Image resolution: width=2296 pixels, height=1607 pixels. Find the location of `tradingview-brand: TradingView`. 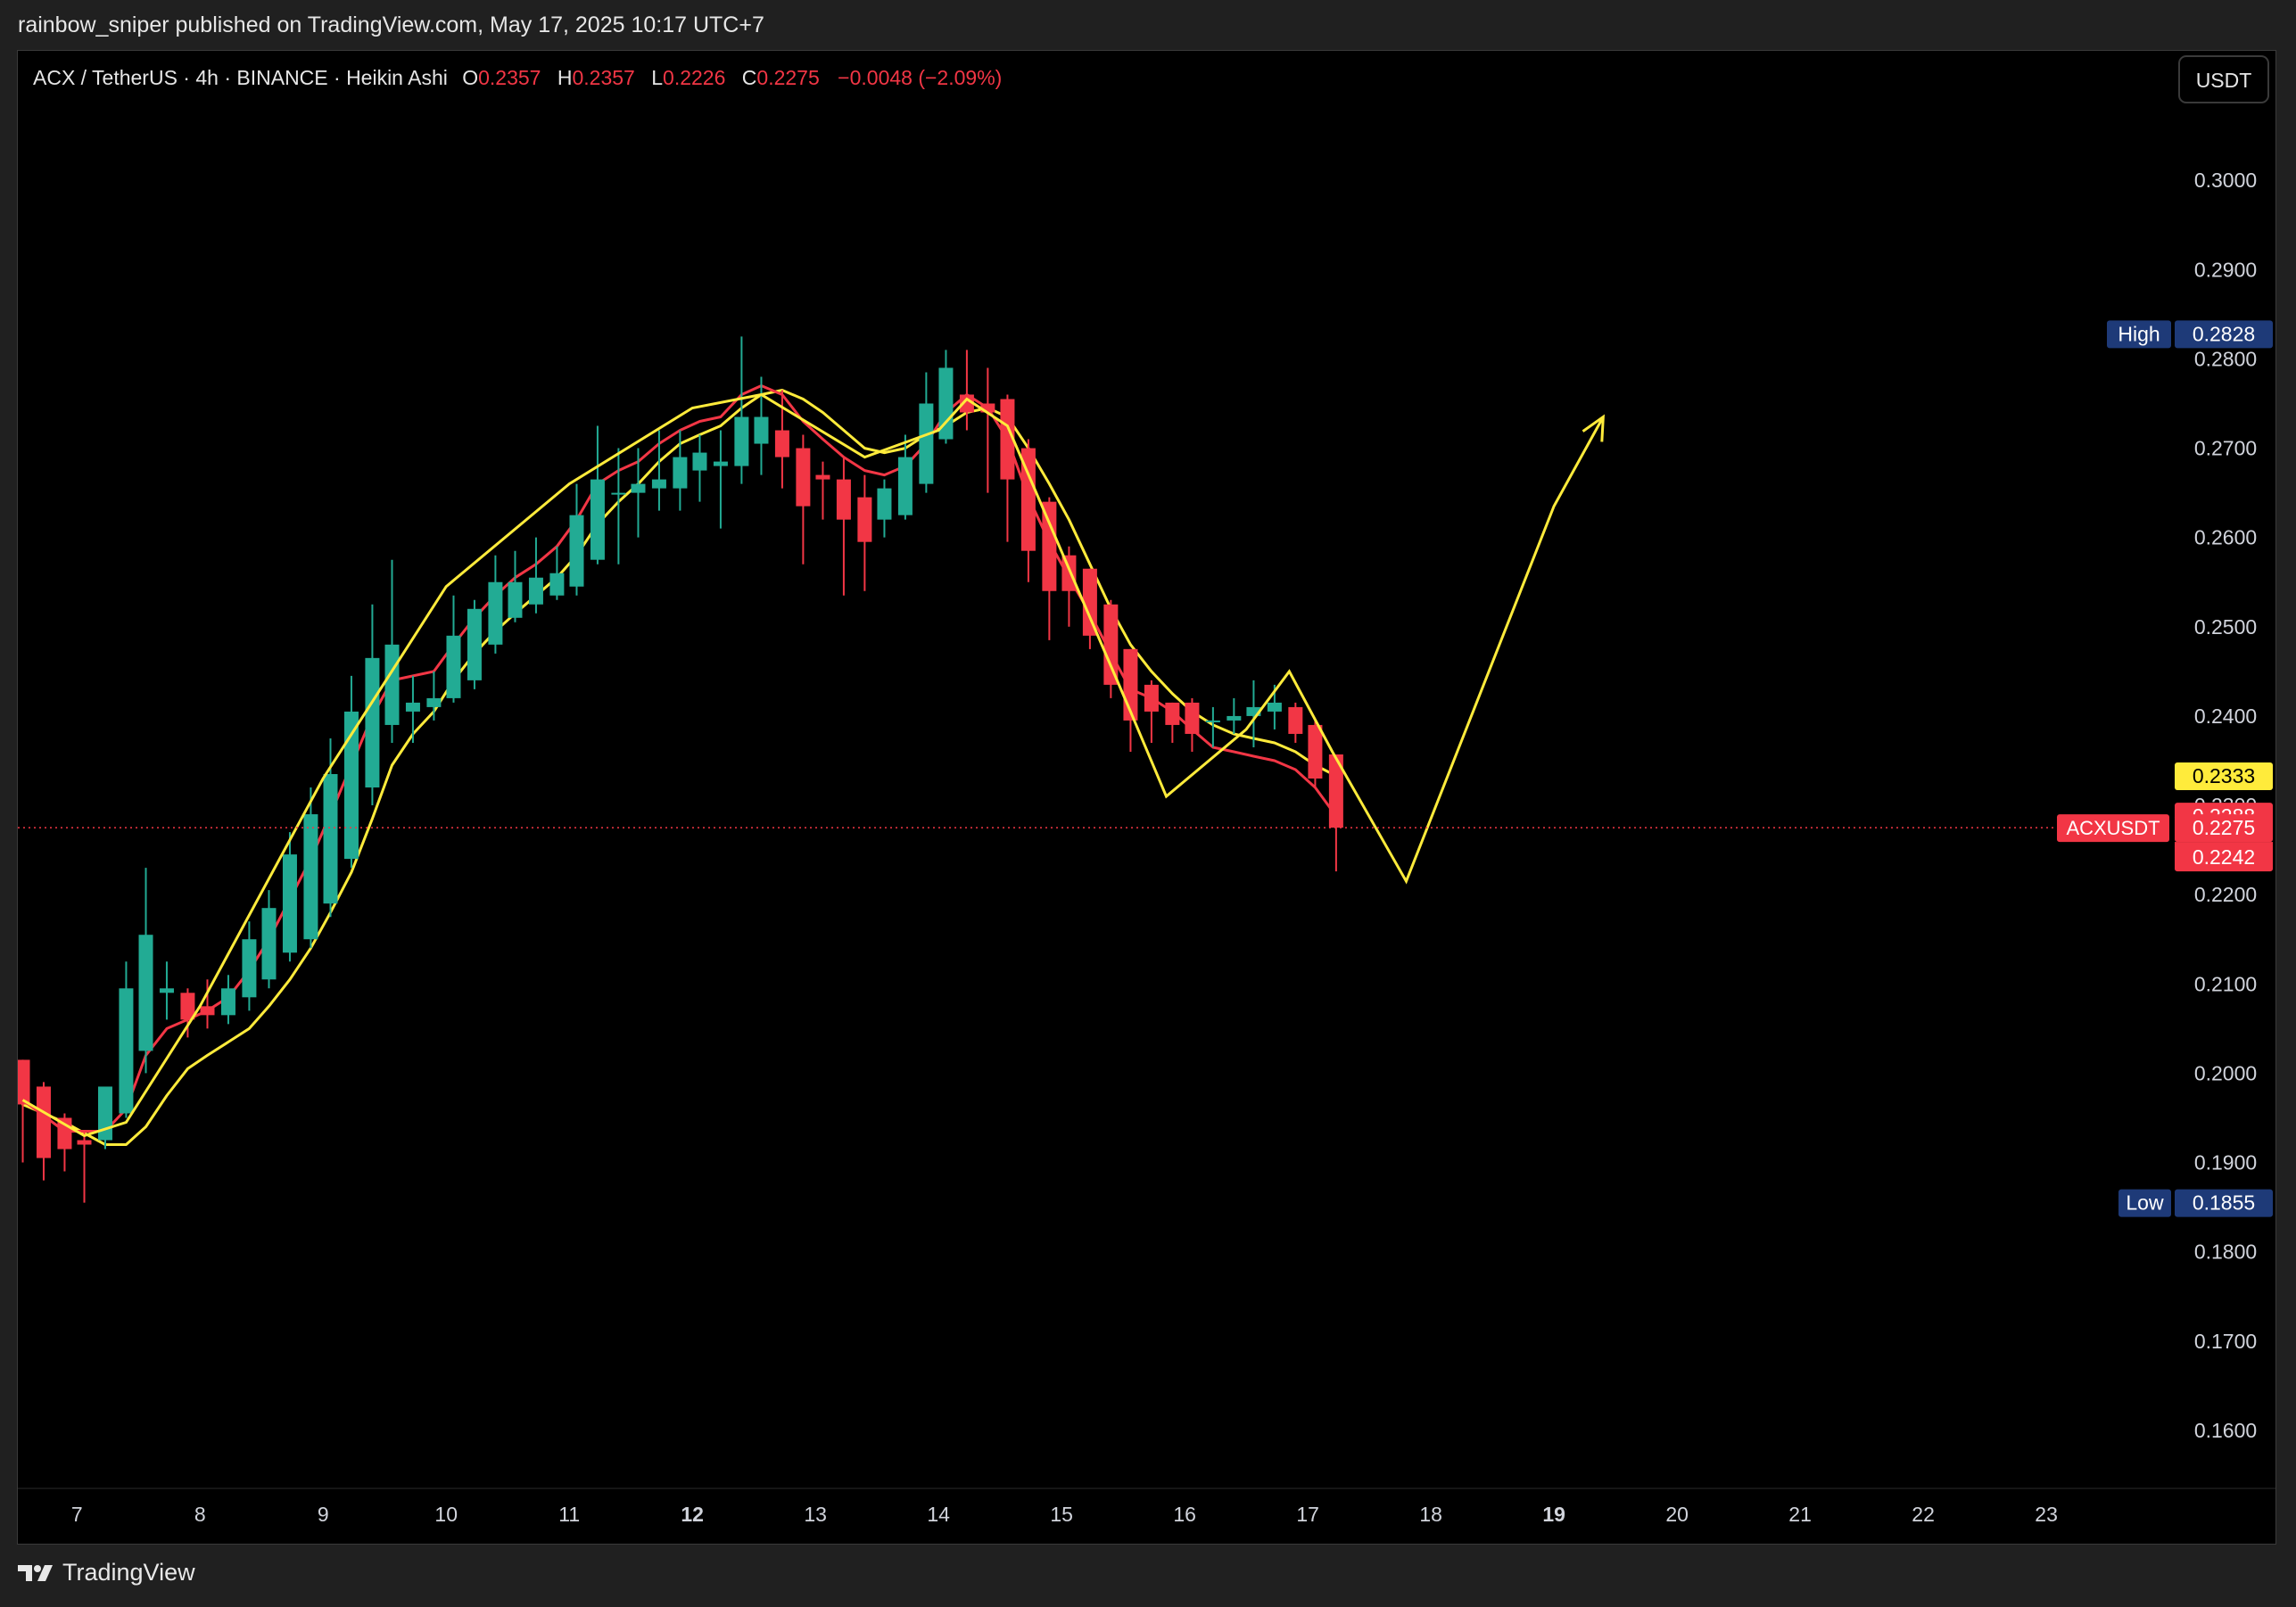

tradingview-brand: TradingView is located at coordinates (106, 1572).